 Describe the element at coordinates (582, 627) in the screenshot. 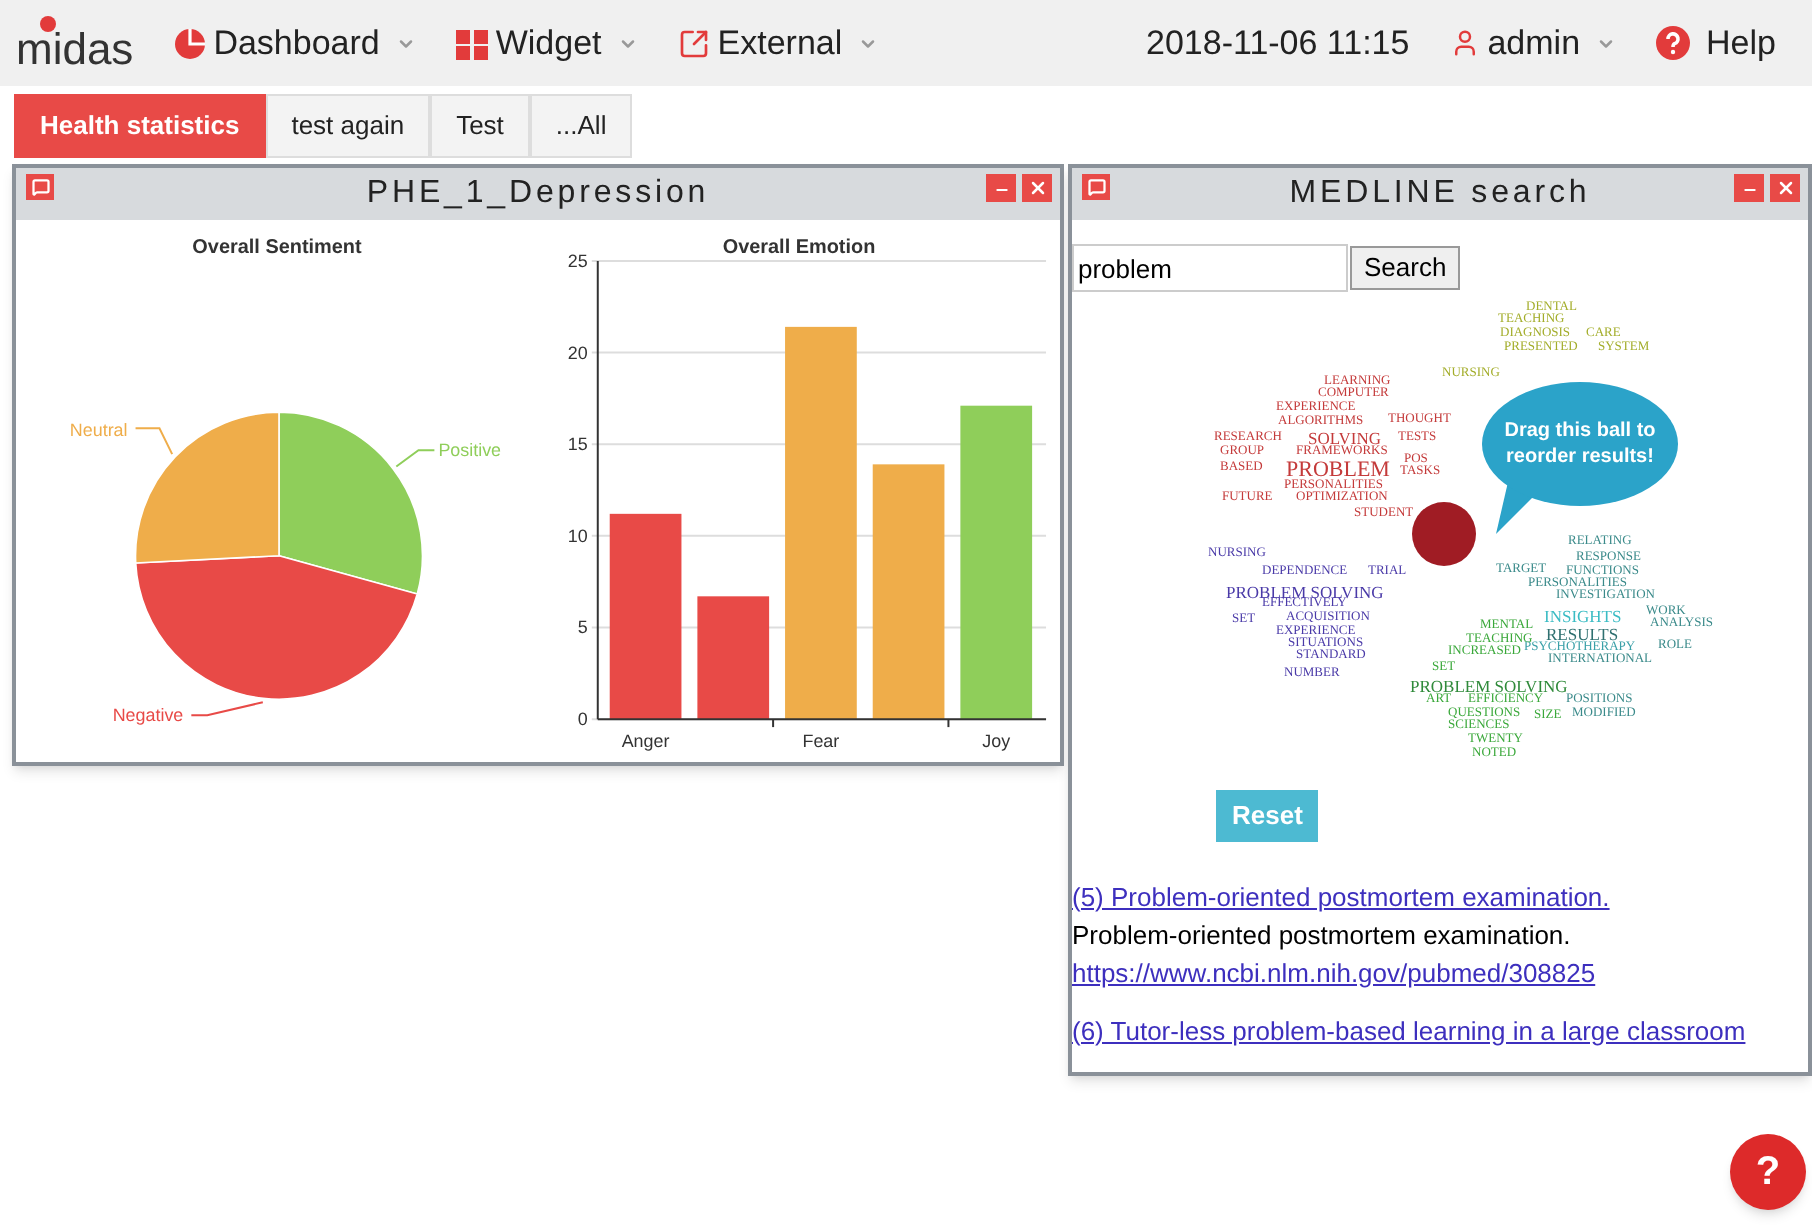

I see `axis-tick-label: 5` at that location.